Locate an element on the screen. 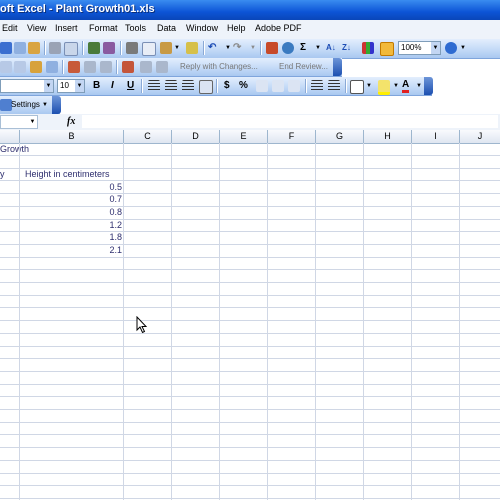  font-color-icon: A is located at coordinates (406, 86).